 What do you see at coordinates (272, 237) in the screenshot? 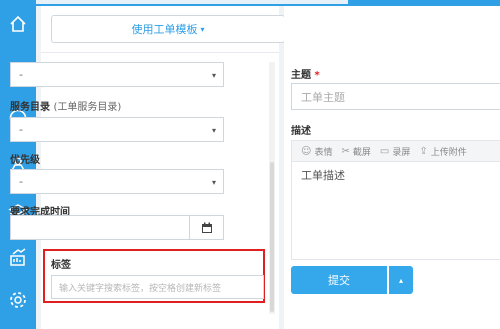
I see `scrollbar-thumb` at bounding box center [272, 237].